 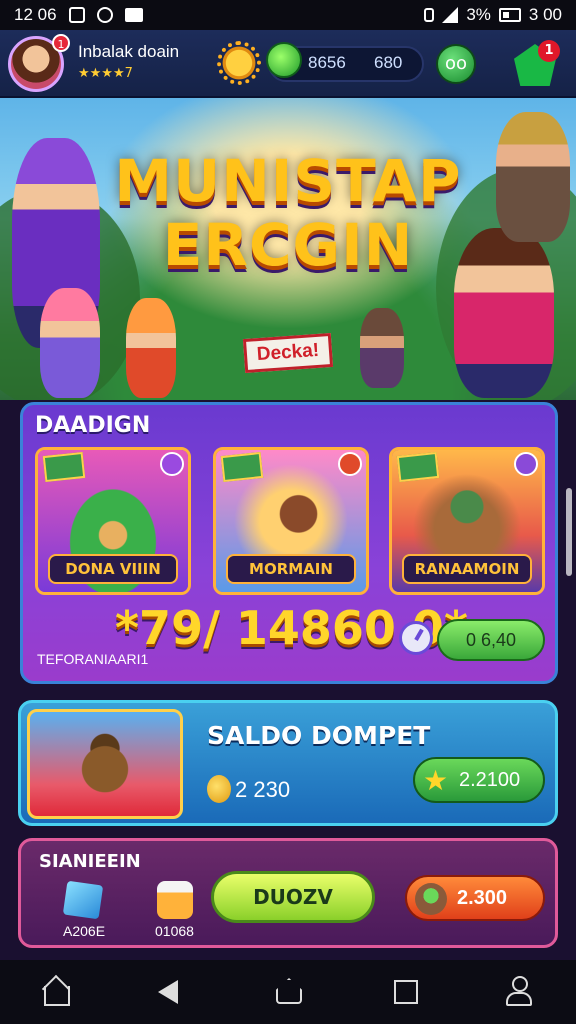 I want to click on shop-badge: 1, so click(x=549, y=51).